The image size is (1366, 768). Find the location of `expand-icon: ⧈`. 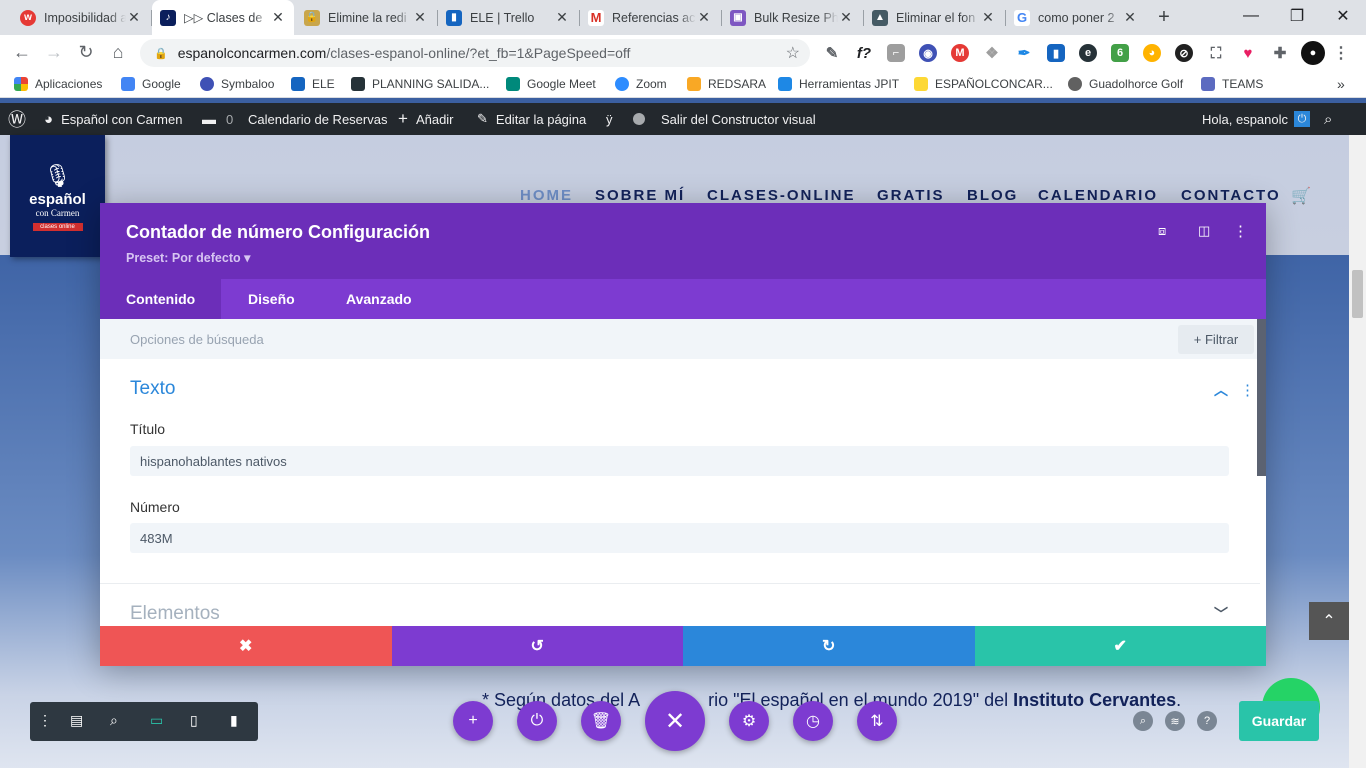

expand-icon: ⧈ is located at coordinates (1162, 231).